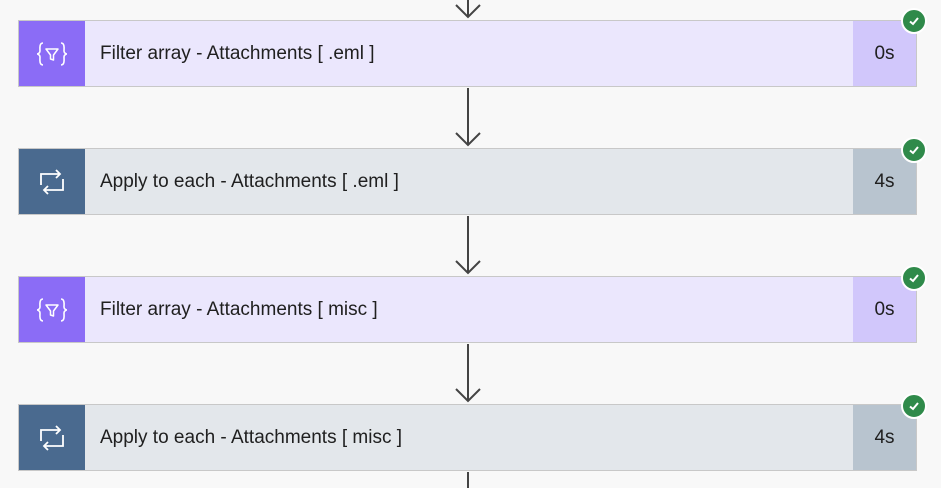  I want to click on step-card-filter-array-misc: Filter array - Attachments [ misc ] 0s, so click(467, 309).